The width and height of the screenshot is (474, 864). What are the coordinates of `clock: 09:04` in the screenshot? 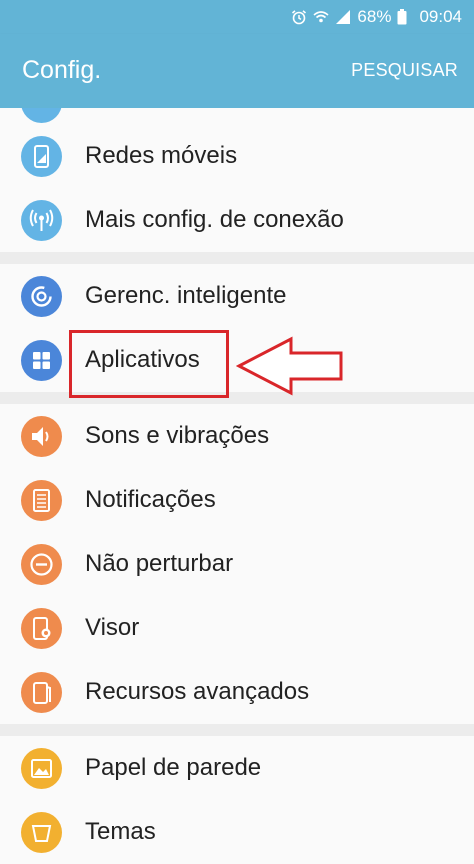 It's located at (440, 16).